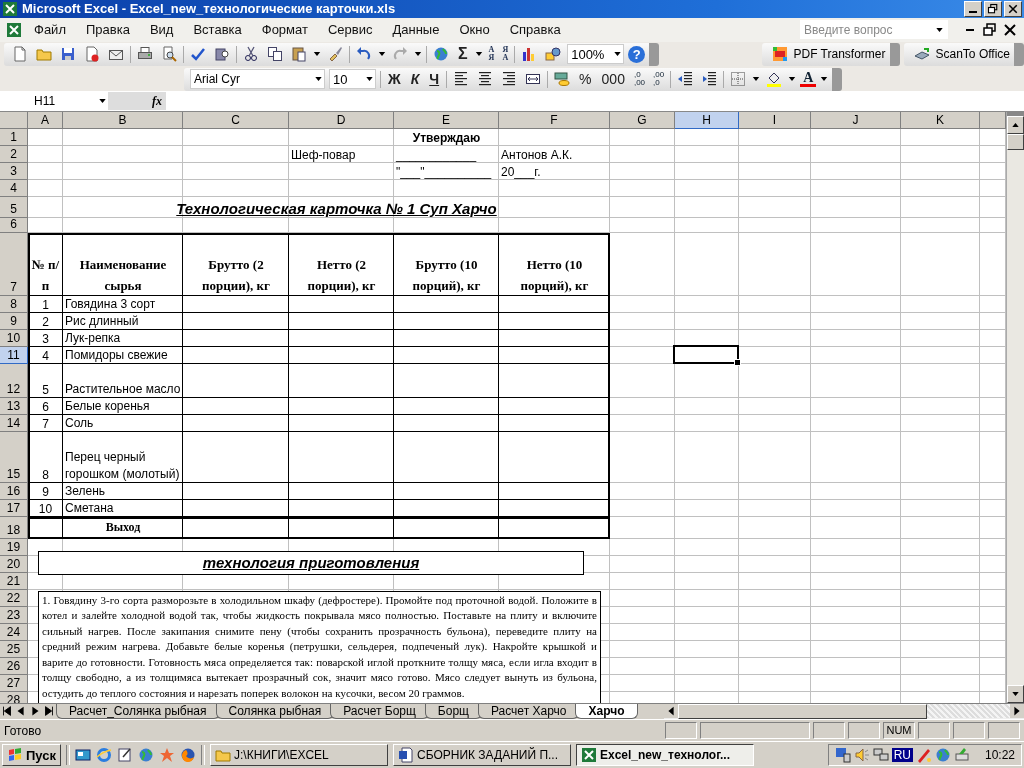 The height and width of the screenshot is (768, 1024). I want to click on merge-cells-icon, so click(533, 79).